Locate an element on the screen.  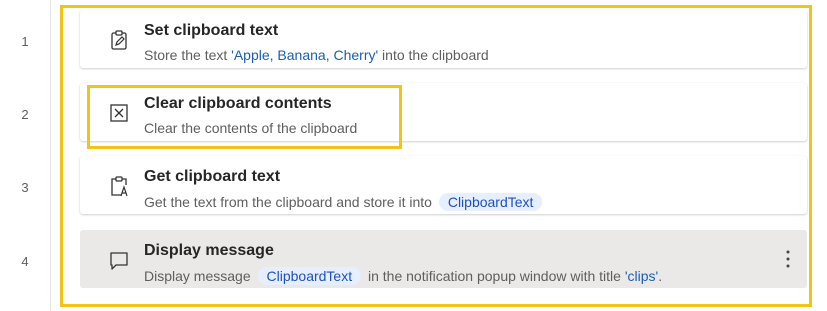
more-vertical-icon is located at coordinates (788, 259).